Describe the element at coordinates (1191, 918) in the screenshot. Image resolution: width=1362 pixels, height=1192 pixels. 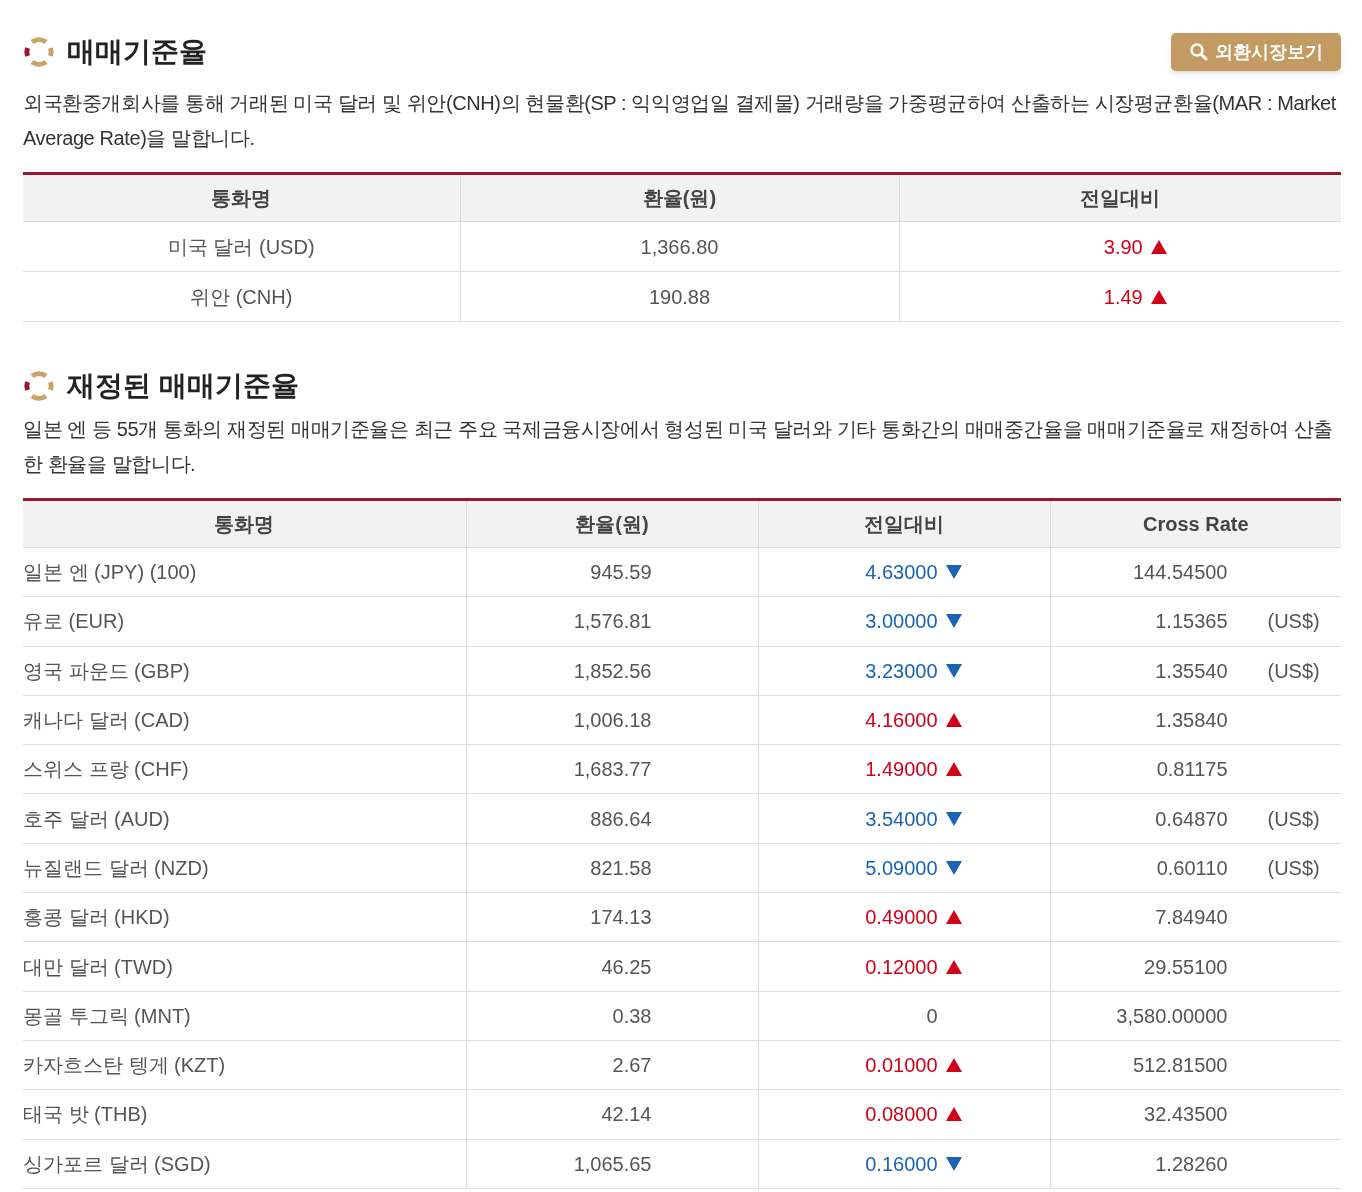
I see `table-cell-text: 7.84940` at that location.